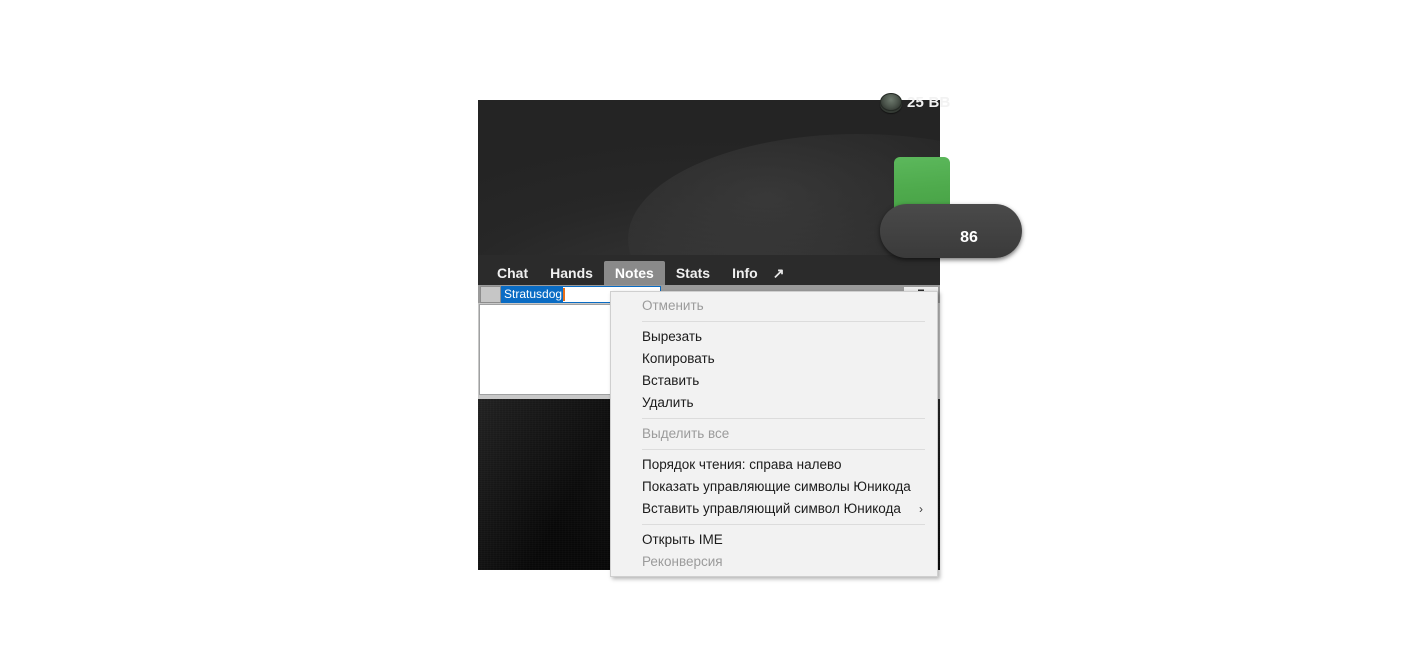  I want to click on right-player-stack: 86, so click(969, 237).